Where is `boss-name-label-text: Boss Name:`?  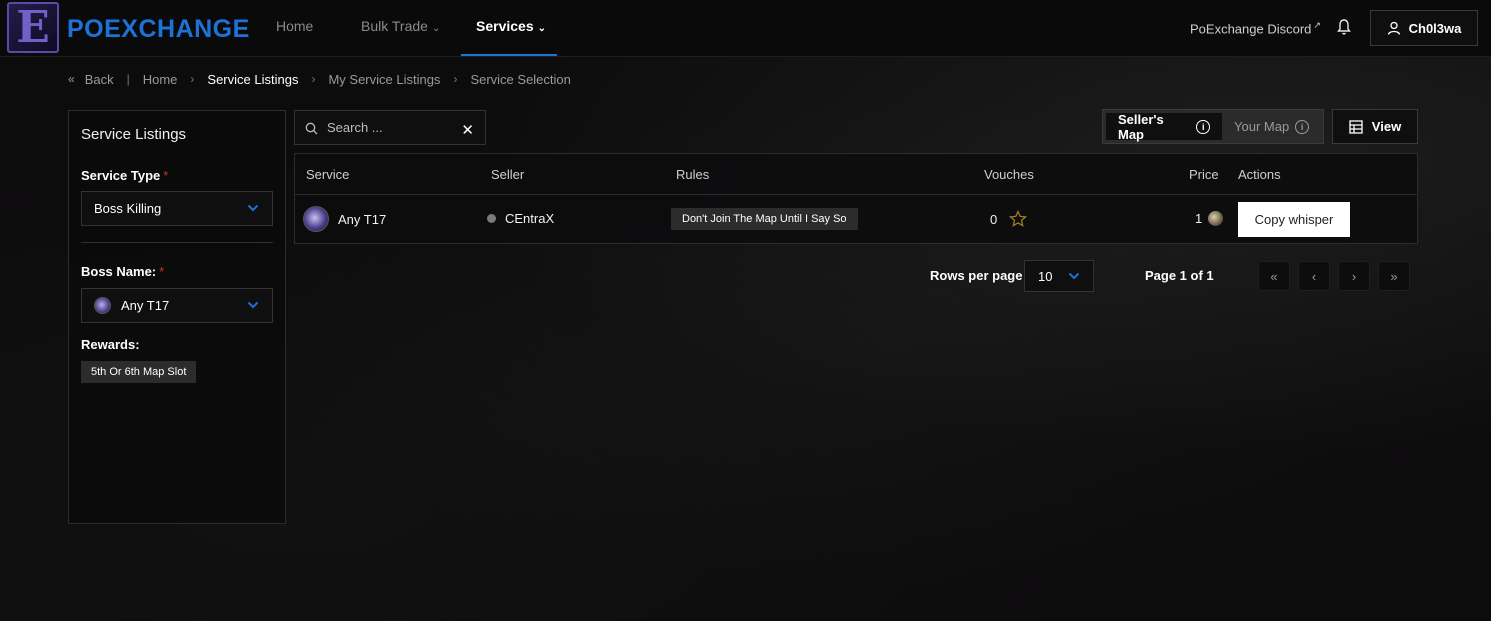 boss-name-label-text: Boss Name: is located at coordinates (119, 271).